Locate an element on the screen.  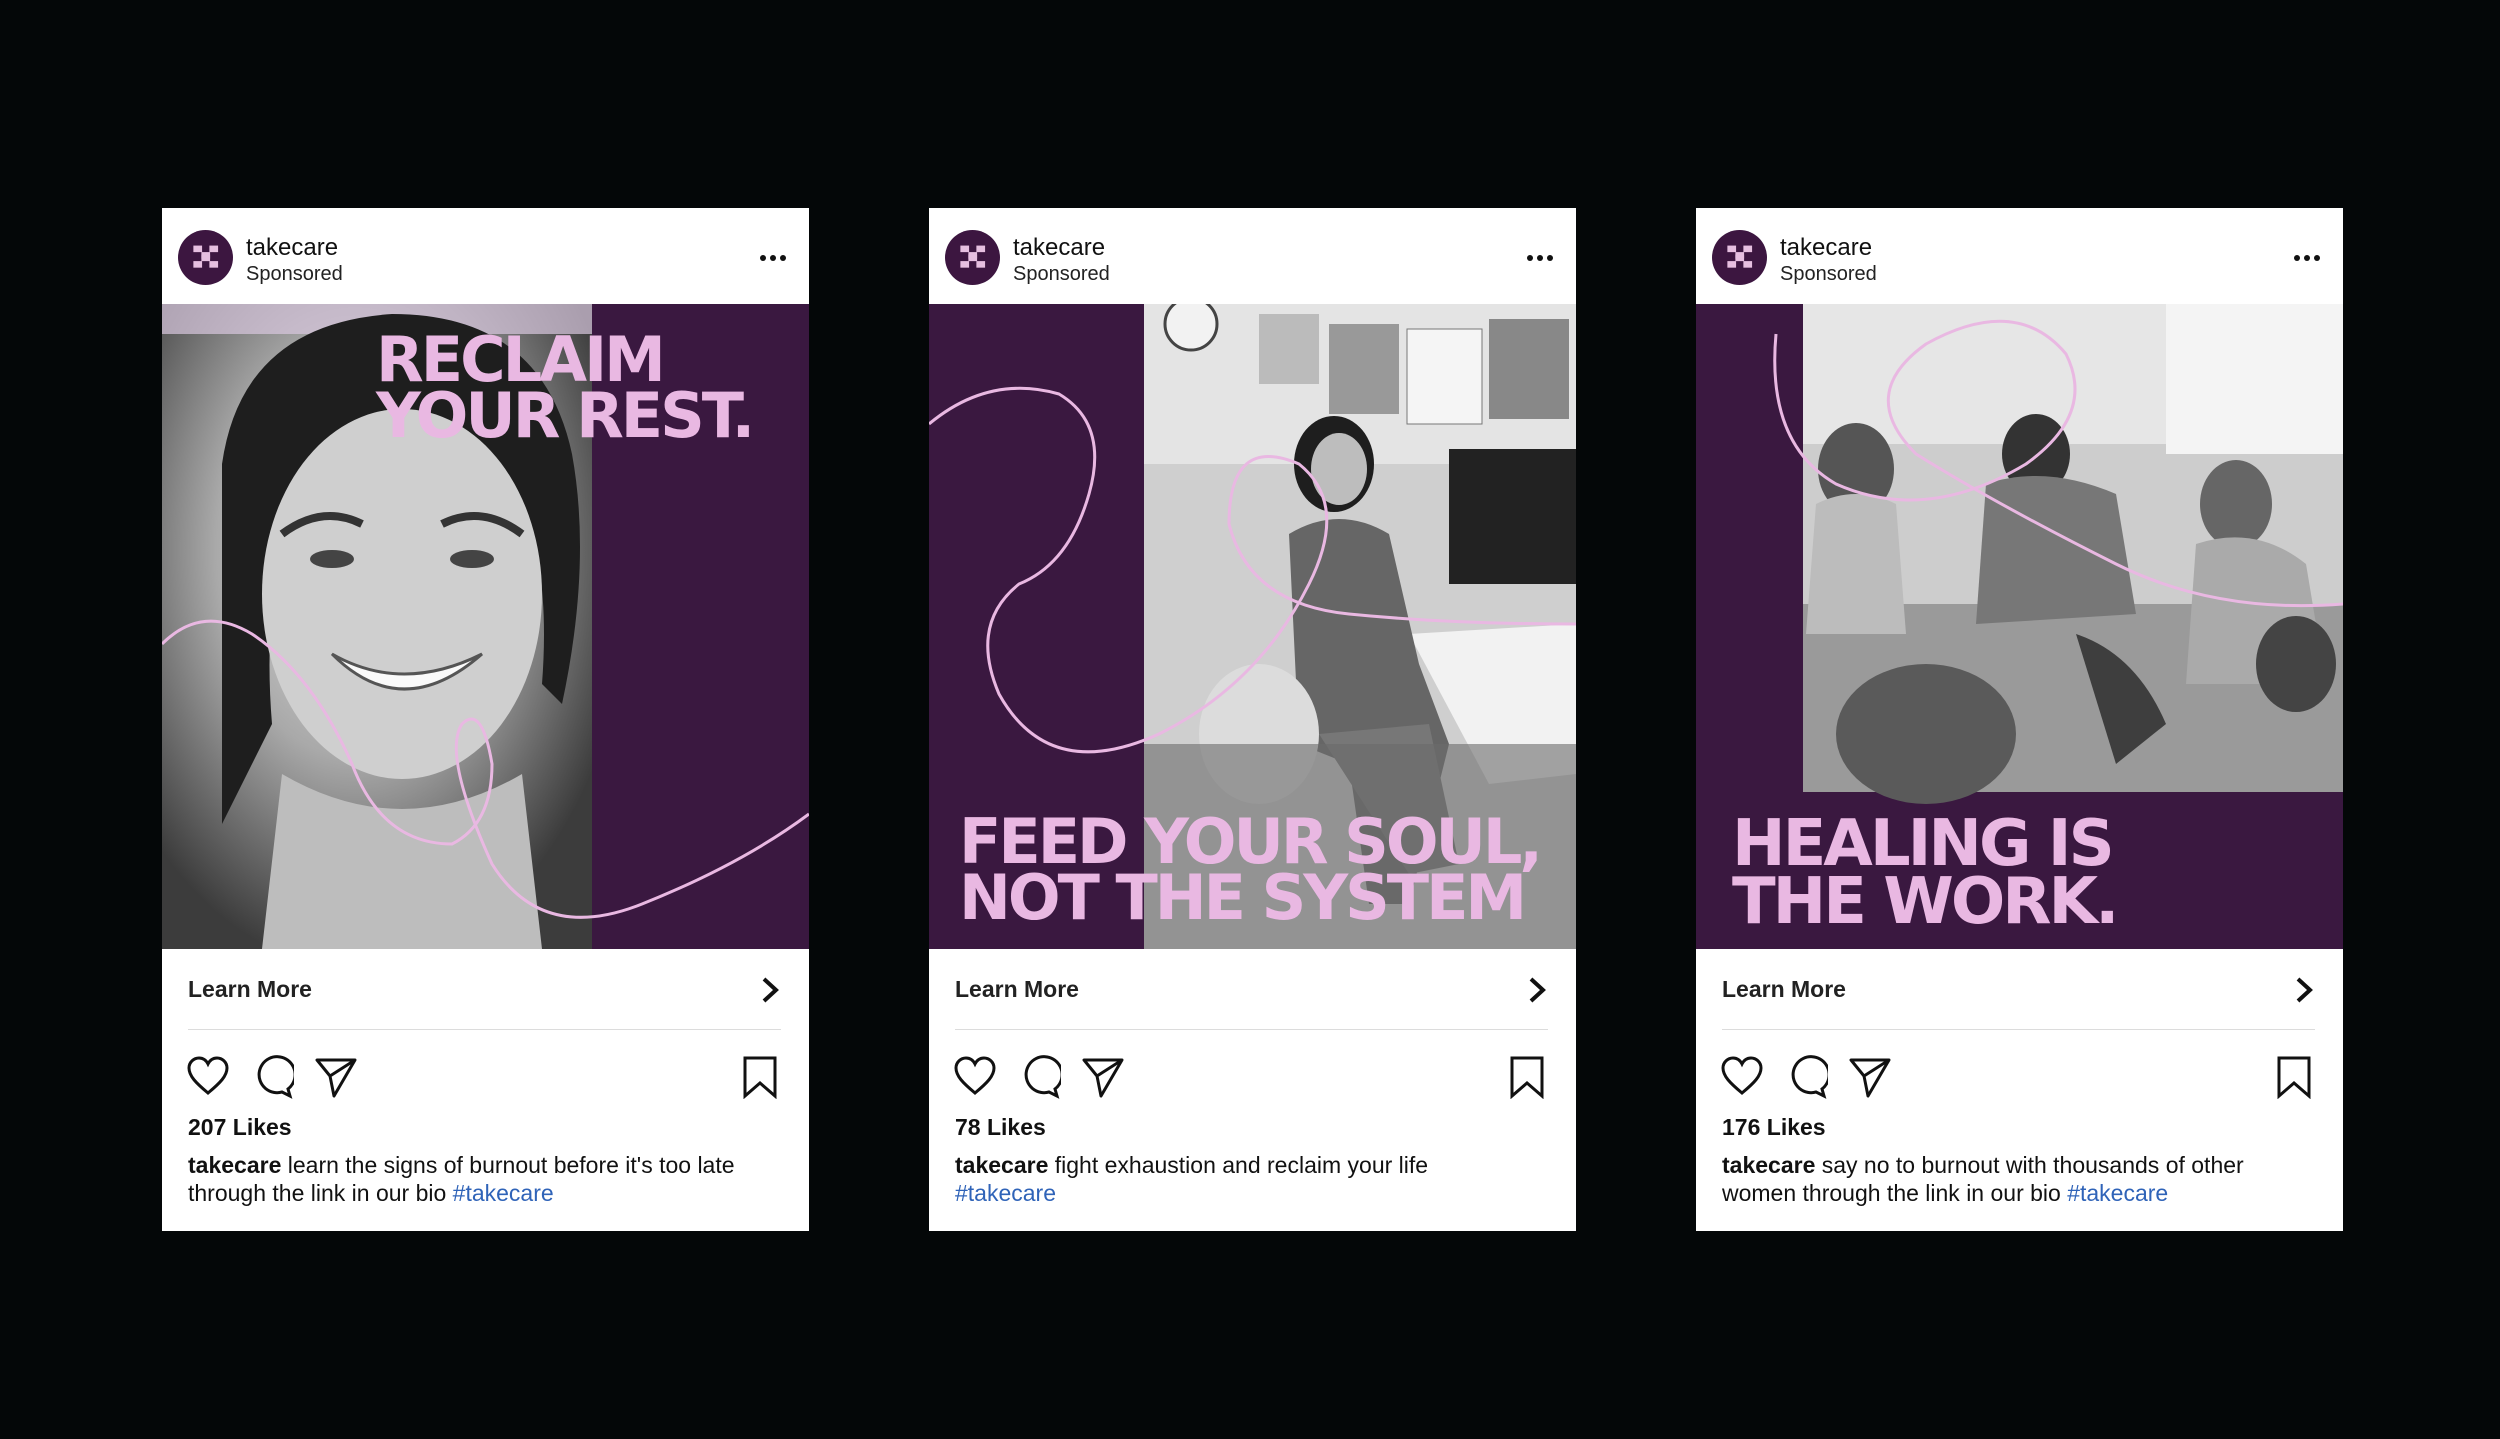
computer-monitor is located at coordinates (1512, 516).